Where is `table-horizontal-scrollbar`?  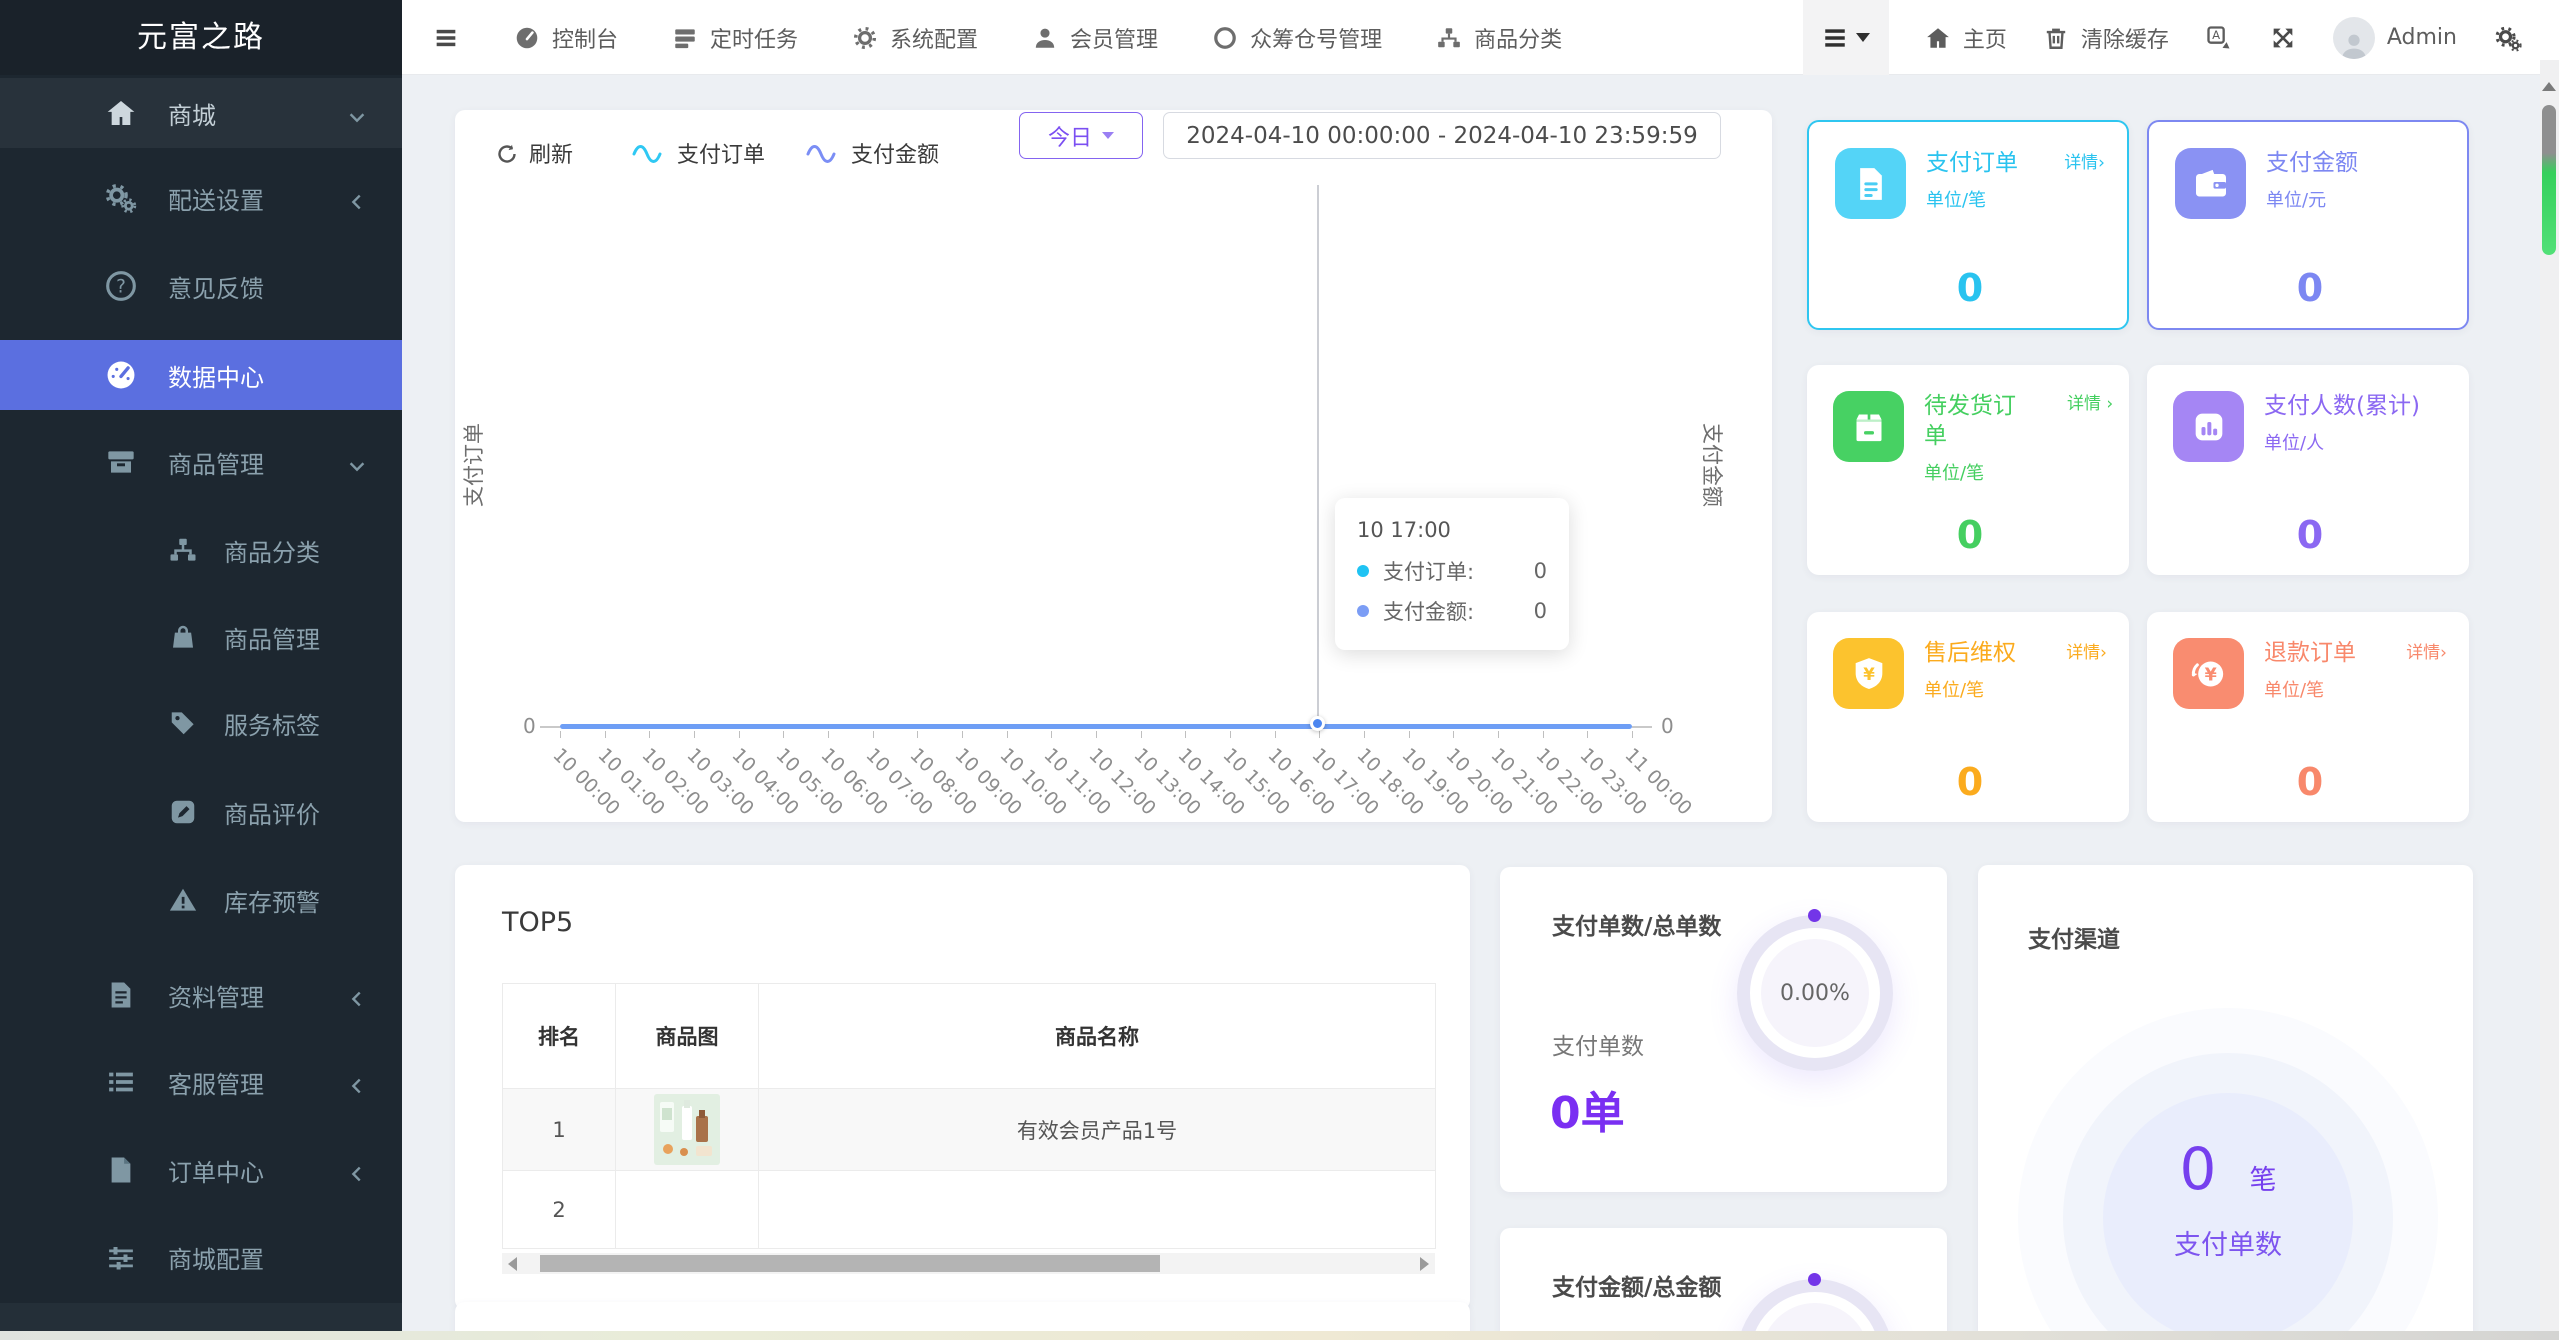 table-horizontal-scrollbar is located at coordinates (968, 1263).